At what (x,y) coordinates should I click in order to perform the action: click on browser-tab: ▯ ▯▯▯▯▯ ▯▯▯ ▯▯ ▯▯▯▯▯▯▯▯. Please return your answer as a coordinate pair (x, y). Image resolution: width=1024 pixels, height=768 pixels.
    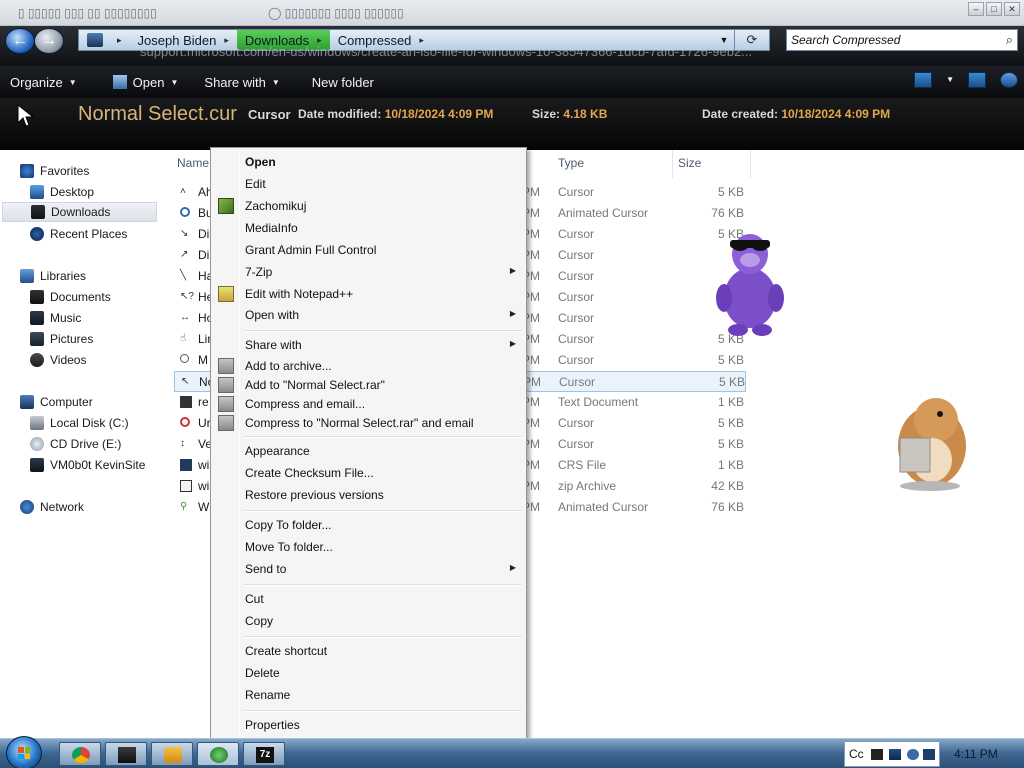
    Looking at the image, I should click on (123, 14).